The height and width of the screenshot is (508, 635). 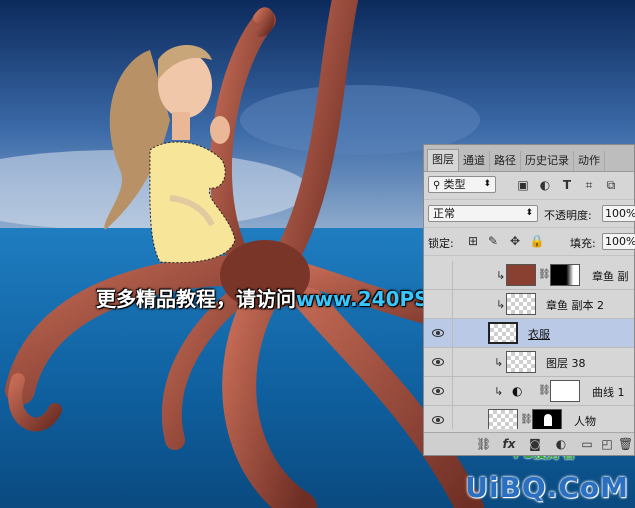 What do you see at coordinates (438, 185) in the screenshot?
I see `search-icon: ⚲` at bounding box center [438, 185].